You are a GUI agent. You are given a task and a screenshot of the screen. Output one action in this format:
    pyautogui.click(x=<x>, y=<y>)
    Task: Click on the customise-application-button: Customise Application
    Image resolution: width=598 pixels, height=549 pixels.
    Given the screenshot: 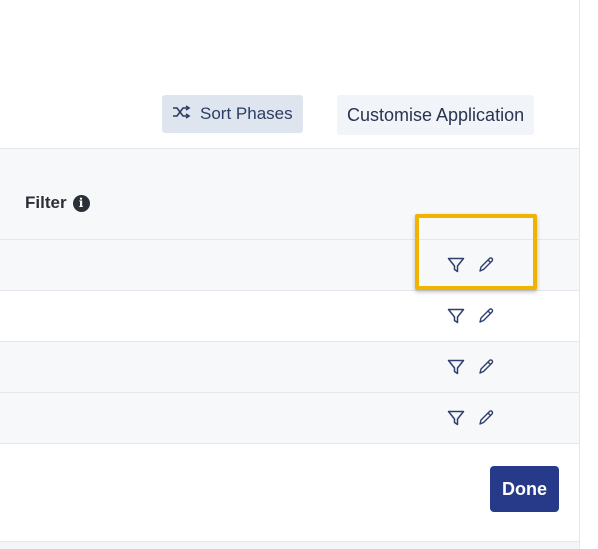 What is the action you would take?
    pyautogui.click(x=436, y=115)
    